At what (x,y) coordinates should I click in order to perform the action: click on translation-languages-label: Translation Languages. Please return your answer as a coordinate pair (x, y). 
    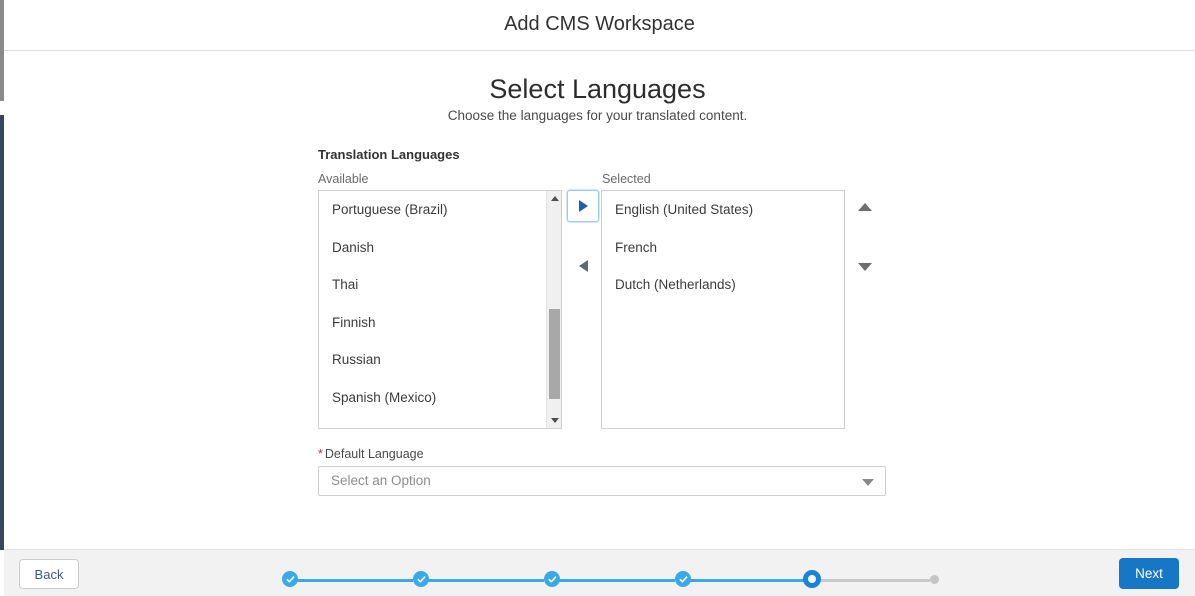
    Looking at the image, I should click on (389, 154).